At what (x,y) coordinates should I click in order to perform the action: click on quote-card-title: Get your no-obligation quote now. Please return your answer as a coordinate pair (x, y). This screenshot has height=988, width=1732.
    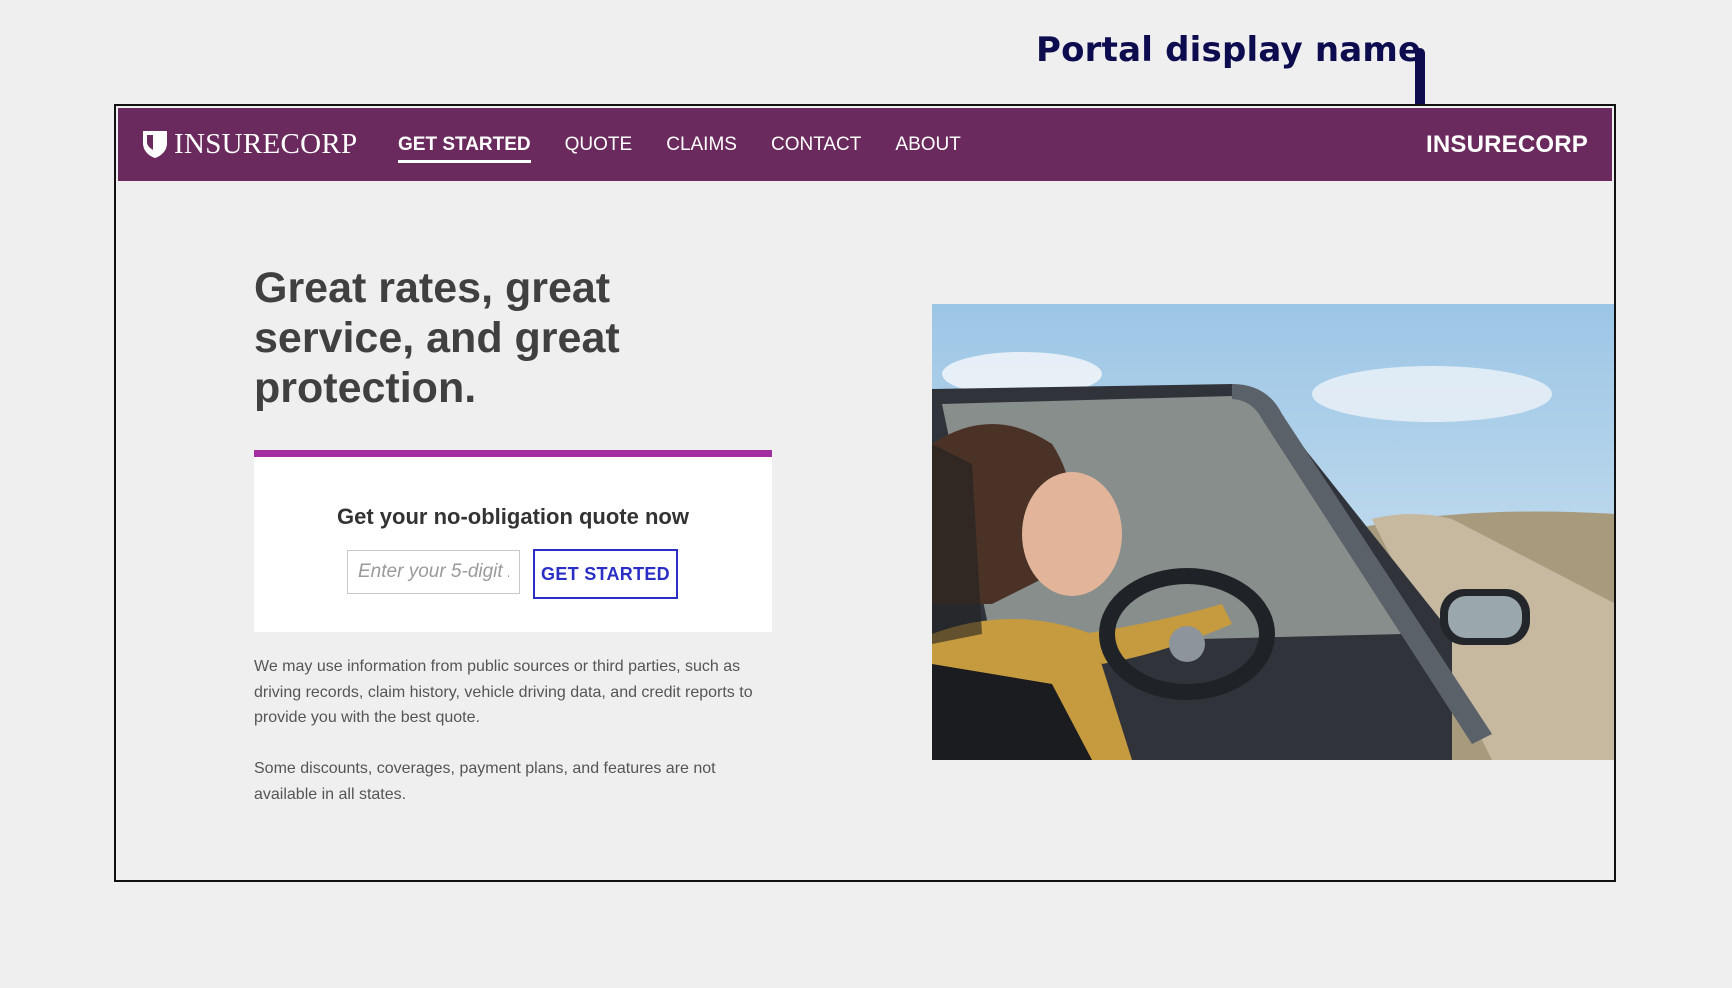
    Looking at the image, I should click on (513, 516).